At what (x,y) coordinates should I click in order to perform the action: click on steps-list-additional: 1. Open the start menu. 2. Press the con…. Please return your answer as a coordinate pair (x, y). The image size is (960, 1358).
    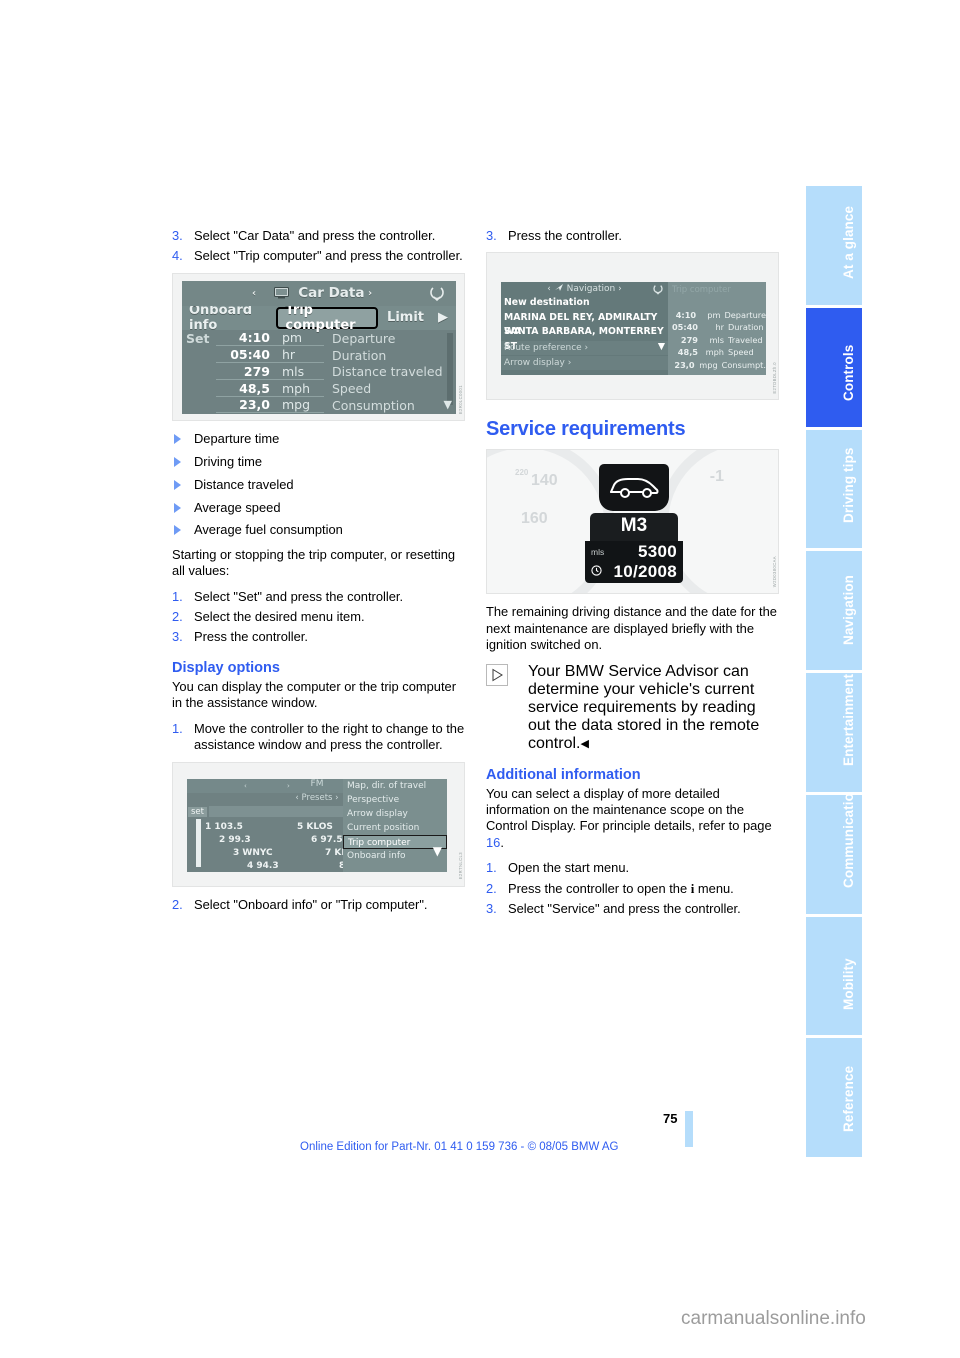
    Looking at the image, I should click on (632, 888).